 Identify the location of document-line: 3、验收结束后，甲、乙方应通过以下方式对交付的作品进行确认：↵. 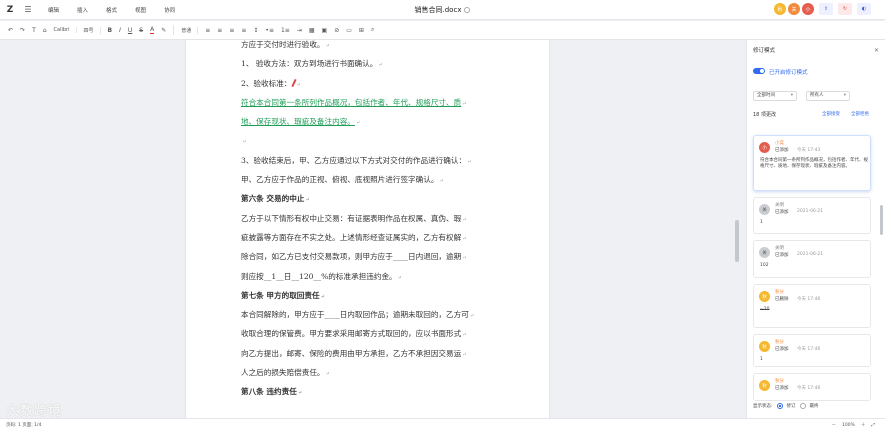
(371, 160).